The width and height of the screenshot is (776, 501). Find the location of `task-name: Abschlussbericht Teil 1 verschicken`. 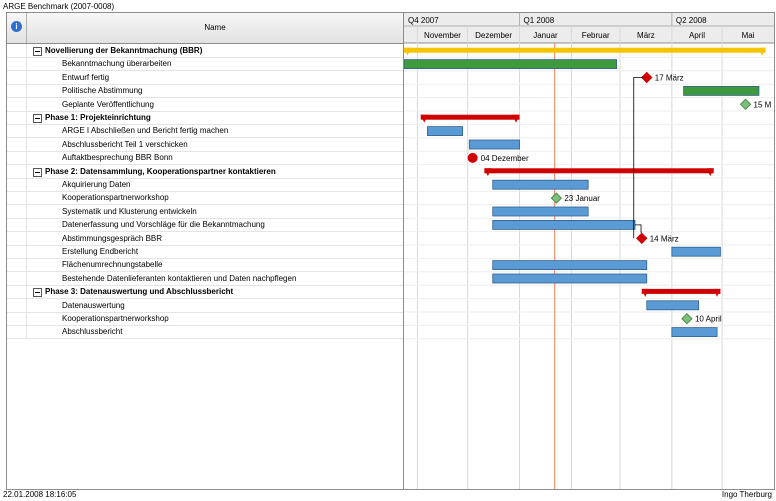

task-name: Abschlussbericht Teil 1 verschicken is located at coordinates (125, 144).